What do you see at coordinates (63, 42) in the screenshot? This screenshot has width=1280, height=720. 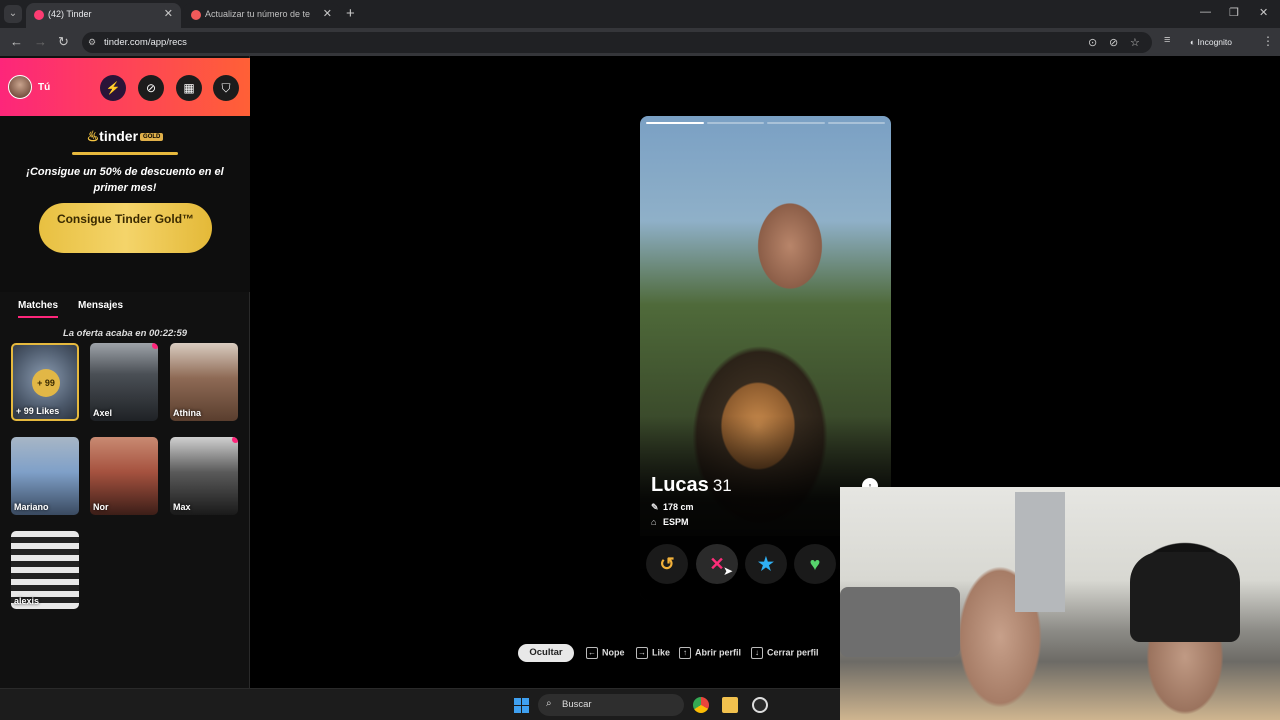 I see `reload-icon: ↻` at bounding box center [63, 42].